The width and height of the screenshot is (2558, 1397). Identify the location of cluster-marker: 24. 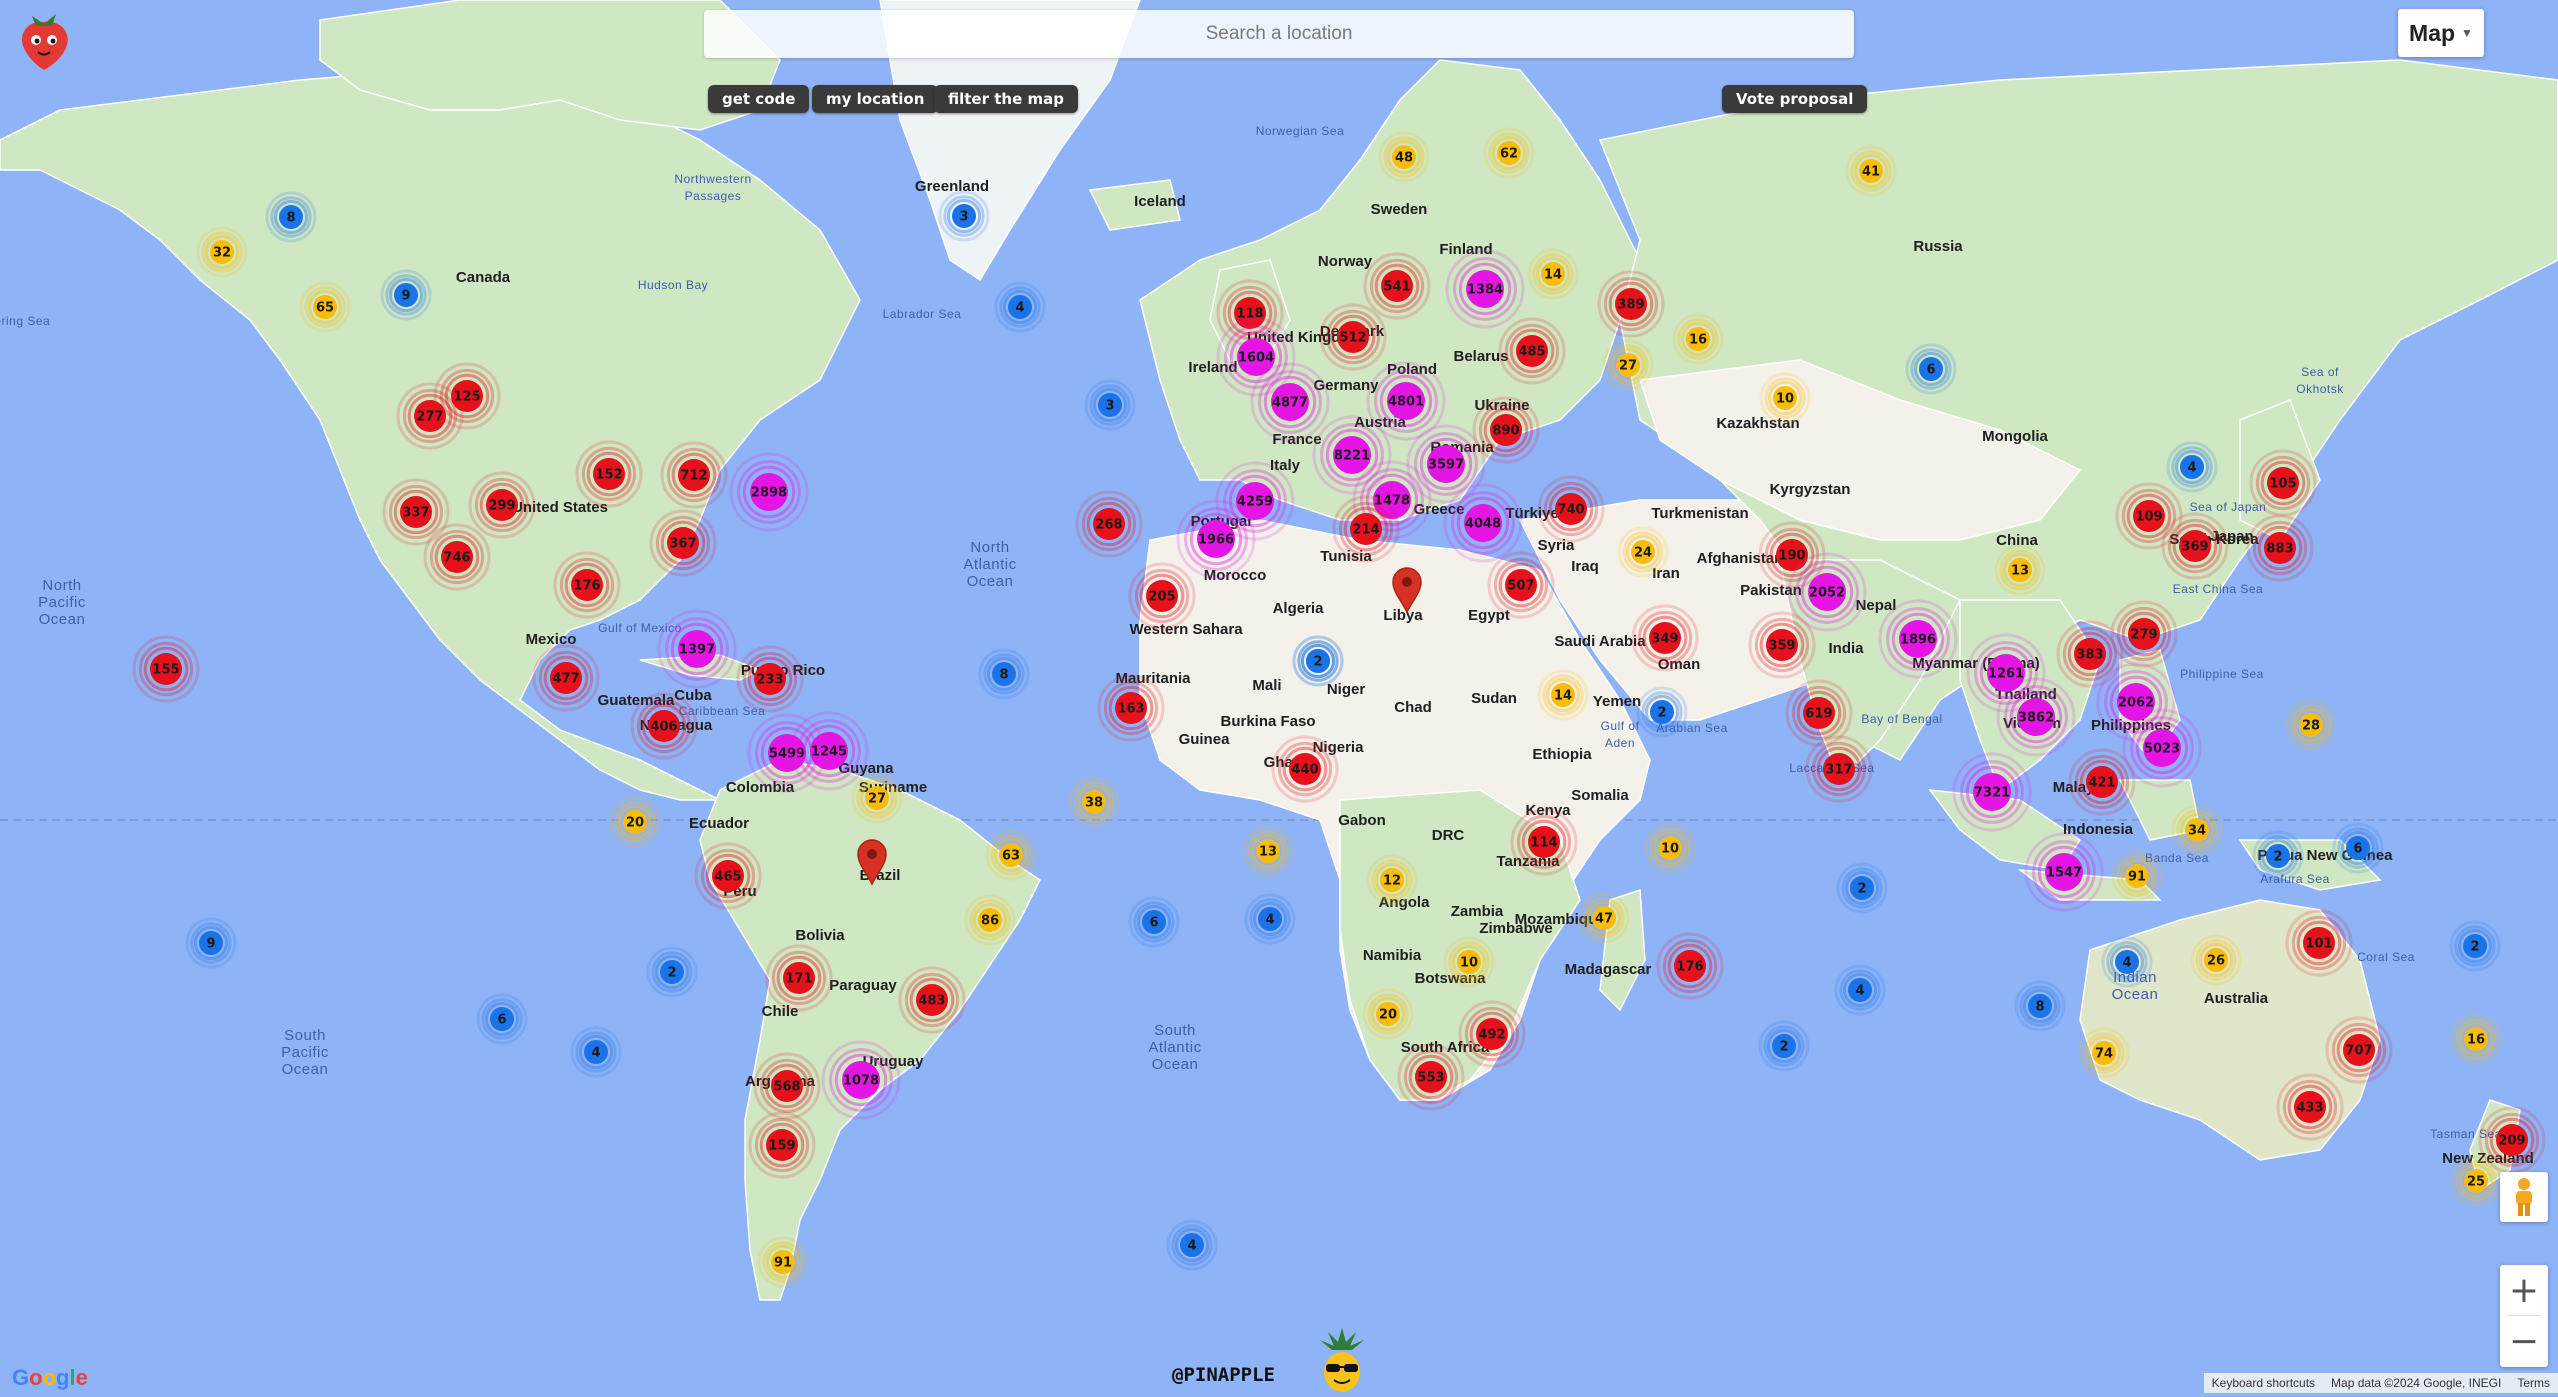
(1643, 552).